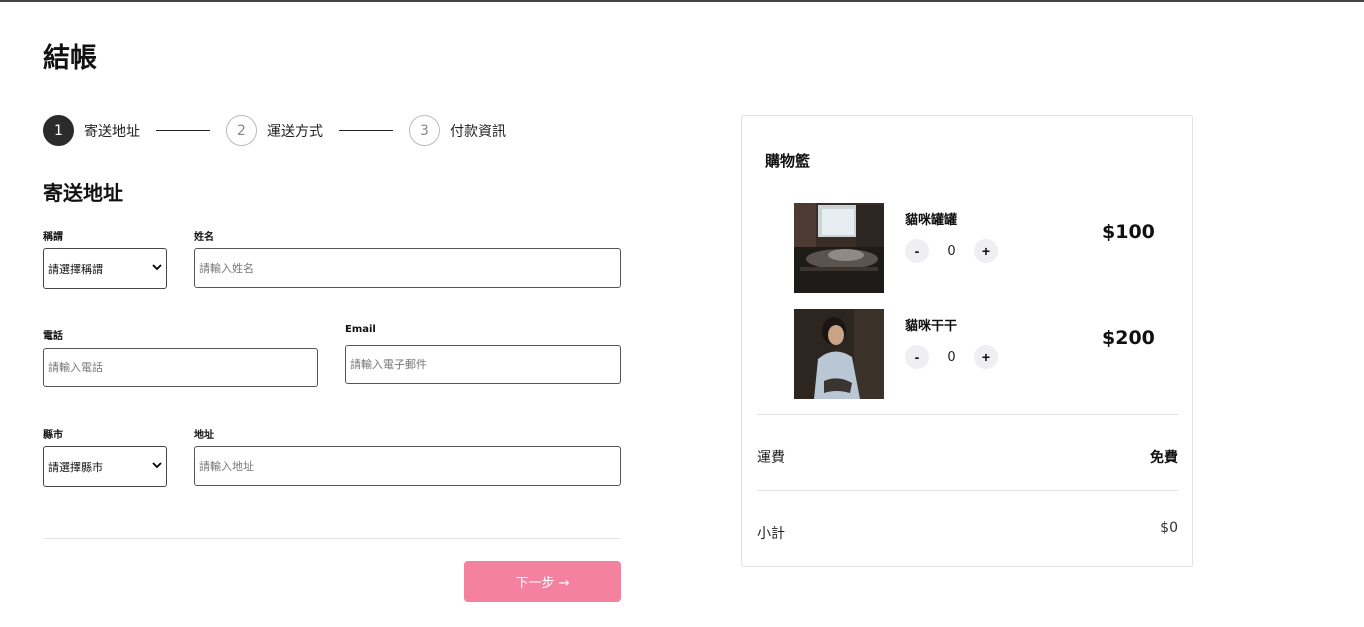 Image resolution: width=1364 pixels, height=627 pixels. I want to click on cart-item: 貓咪罐罐 - 0 + $100, so click(984, 248).